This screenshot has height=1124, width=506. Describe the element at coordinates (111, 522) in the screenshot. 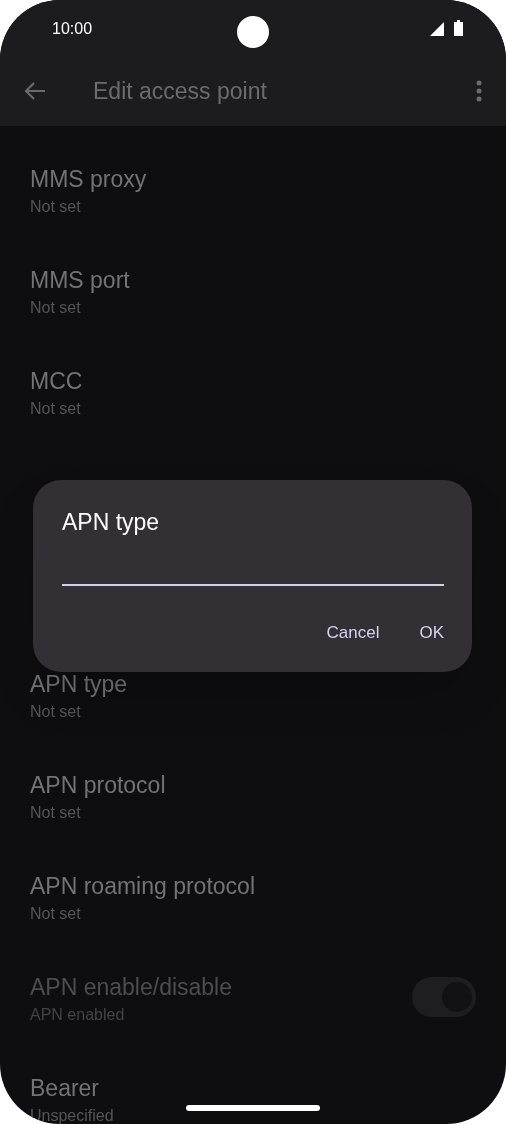

I see `dialog-title: APN type` at that location.